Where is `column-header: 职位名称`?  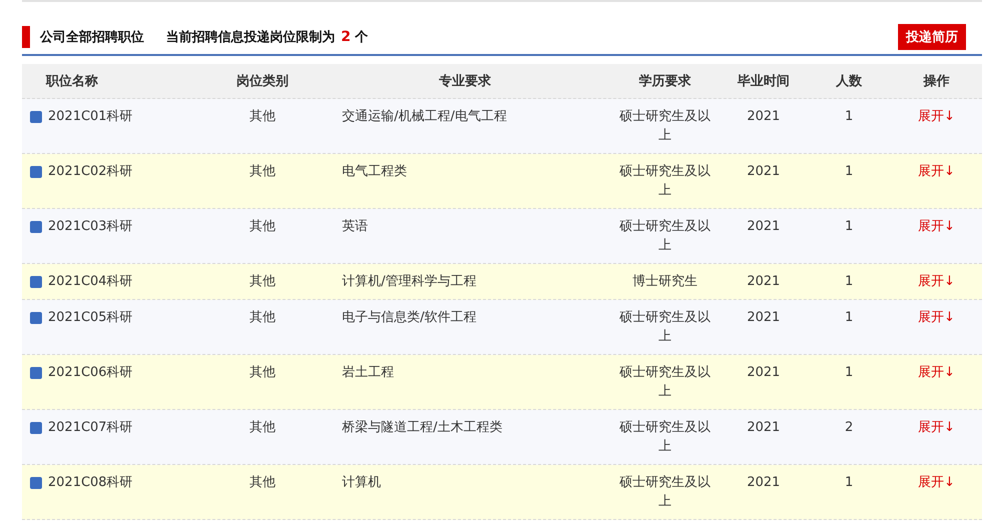
column-header: 职位名称 is located at coordinates (71, 81).